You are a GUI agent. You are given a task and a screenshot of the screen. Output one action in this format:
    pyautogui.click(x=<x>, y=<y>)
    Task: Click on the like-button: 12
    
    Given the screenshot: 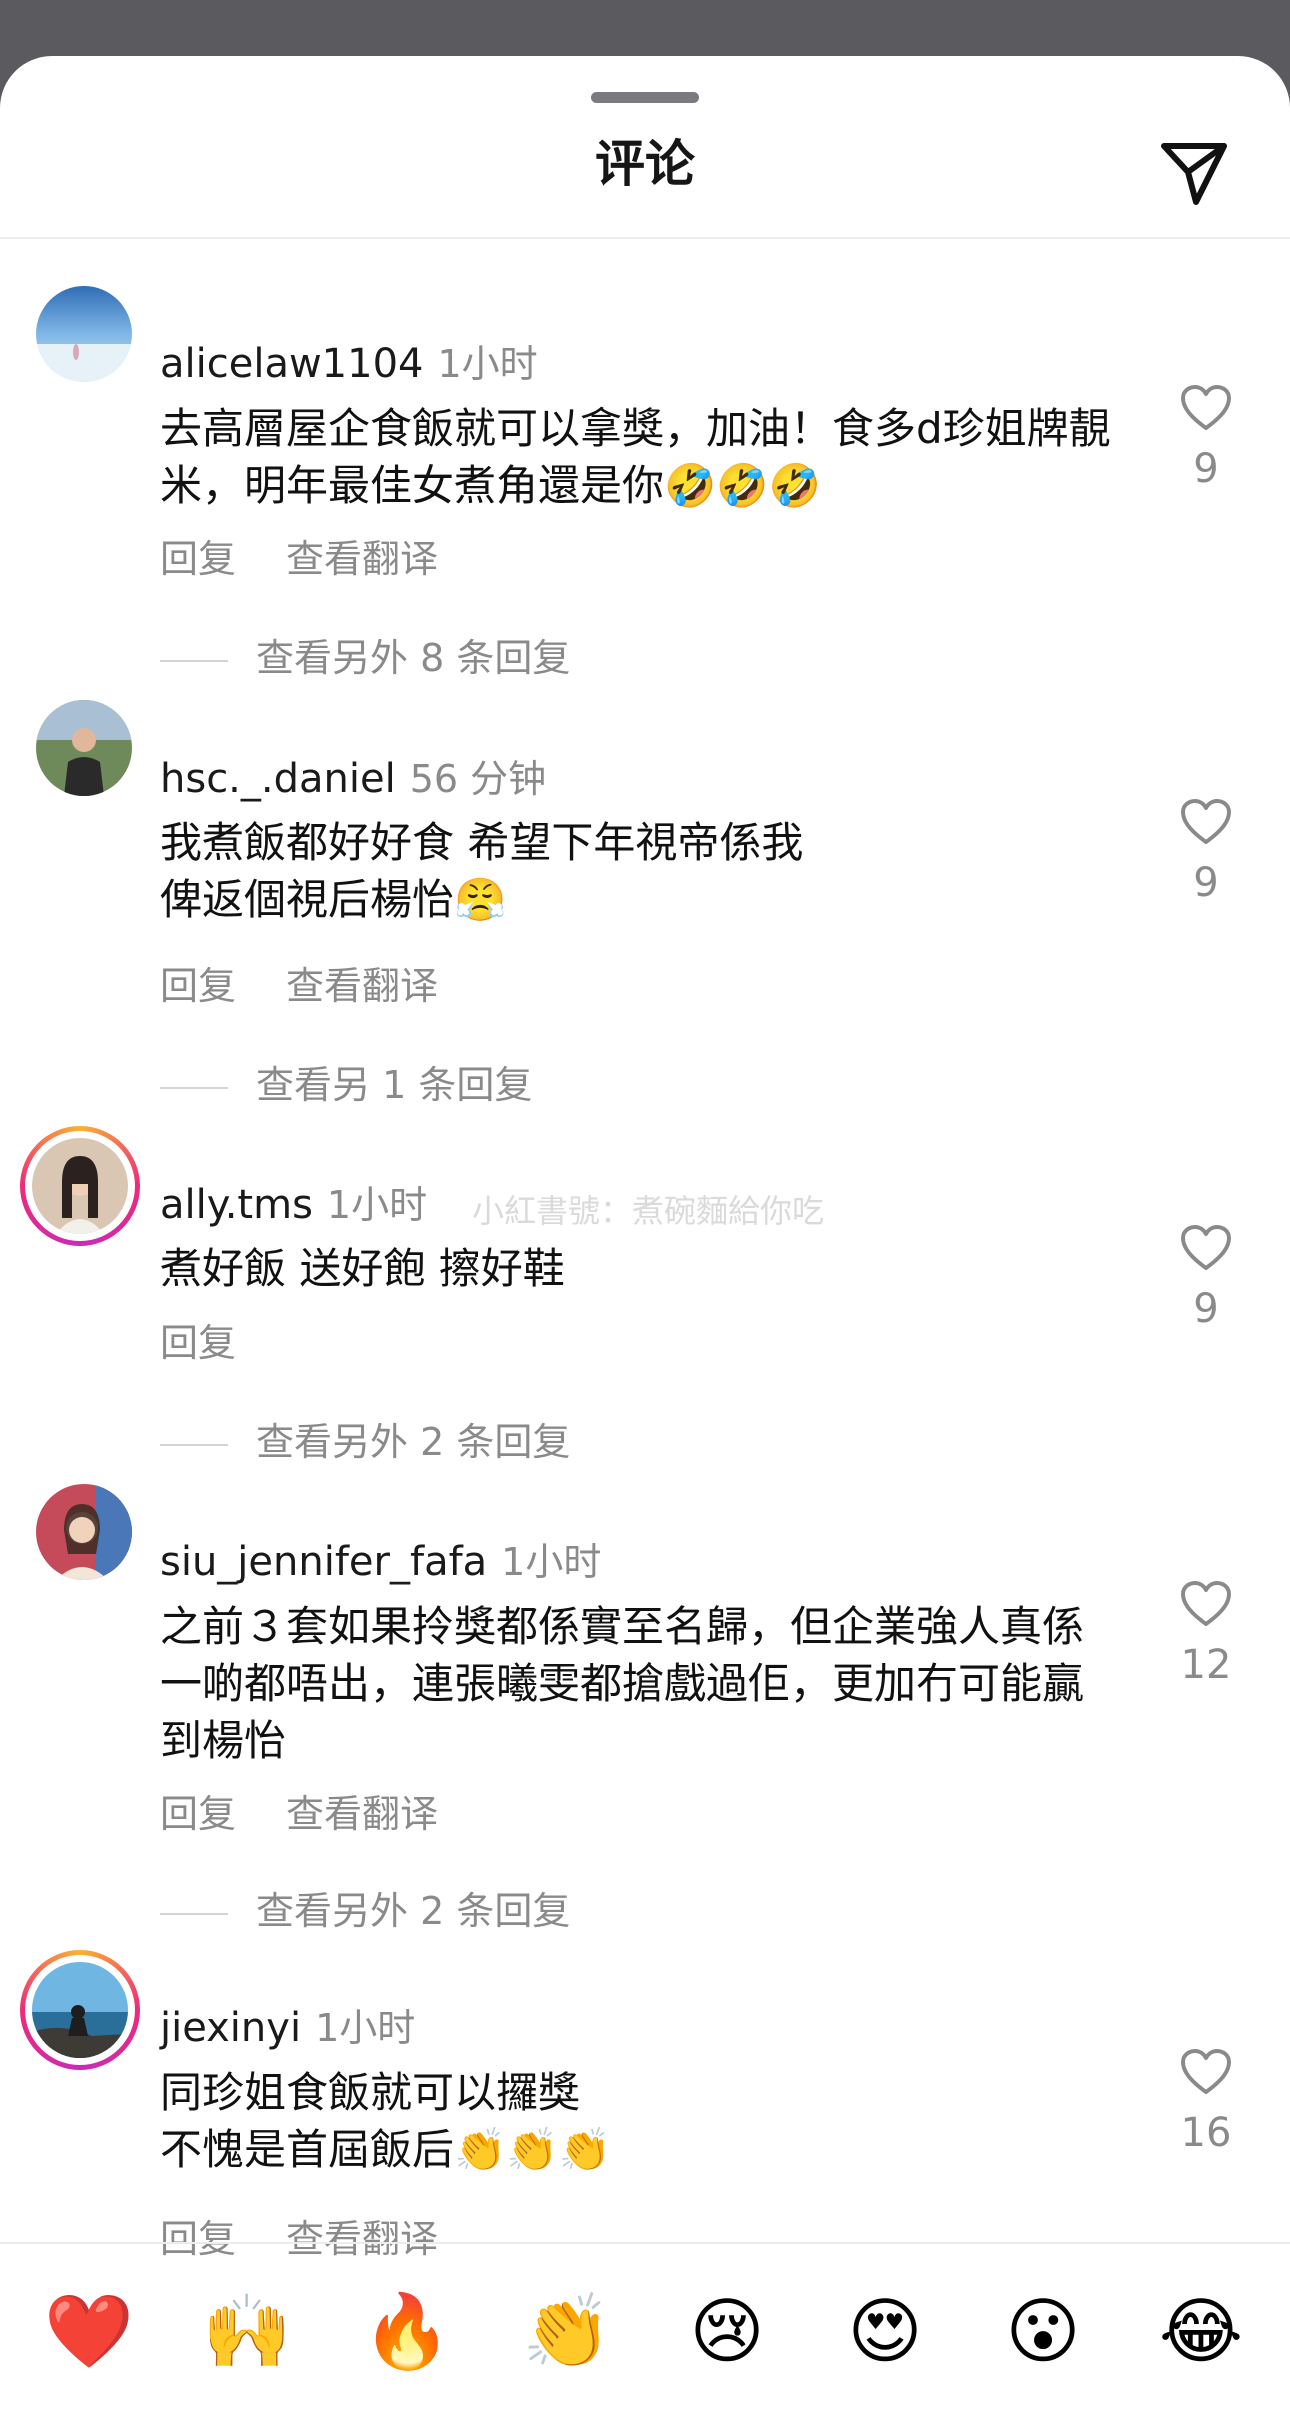 What is the action you would take?
    pyautogui.click(x=1206, y=1635)
    